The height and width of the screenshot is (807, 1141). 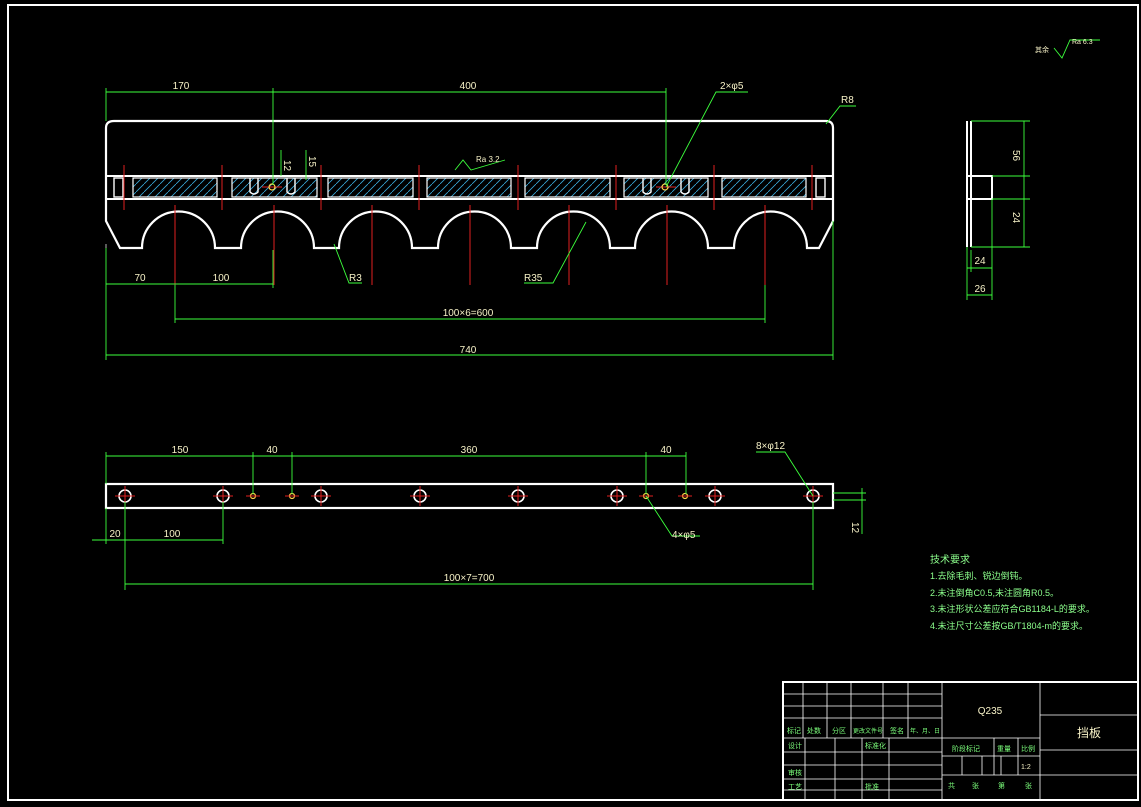 What do you see at coordinates (770, 446) in the screenshot?
I see `dim-8x-phi12: 8×φ12` at bounding box center [770, 446].